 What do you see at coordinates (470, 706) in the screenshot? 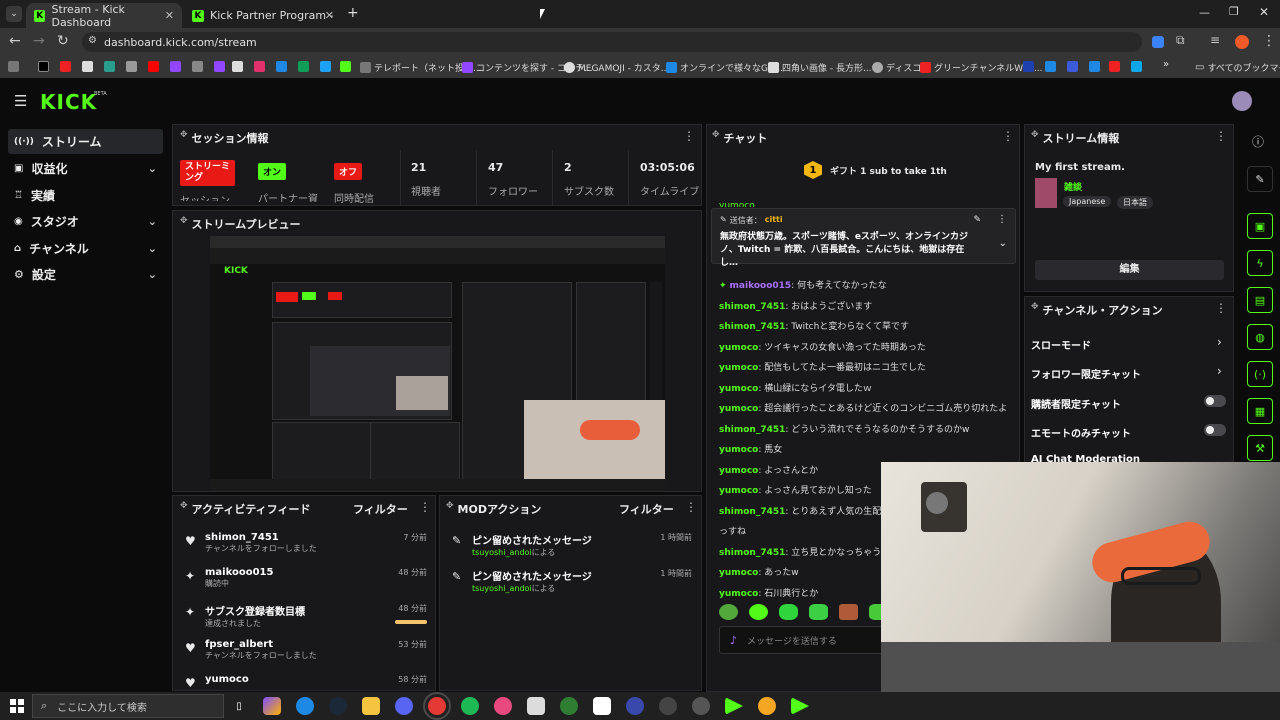
I see `spotify-icon` at bounding box center [470, 706].